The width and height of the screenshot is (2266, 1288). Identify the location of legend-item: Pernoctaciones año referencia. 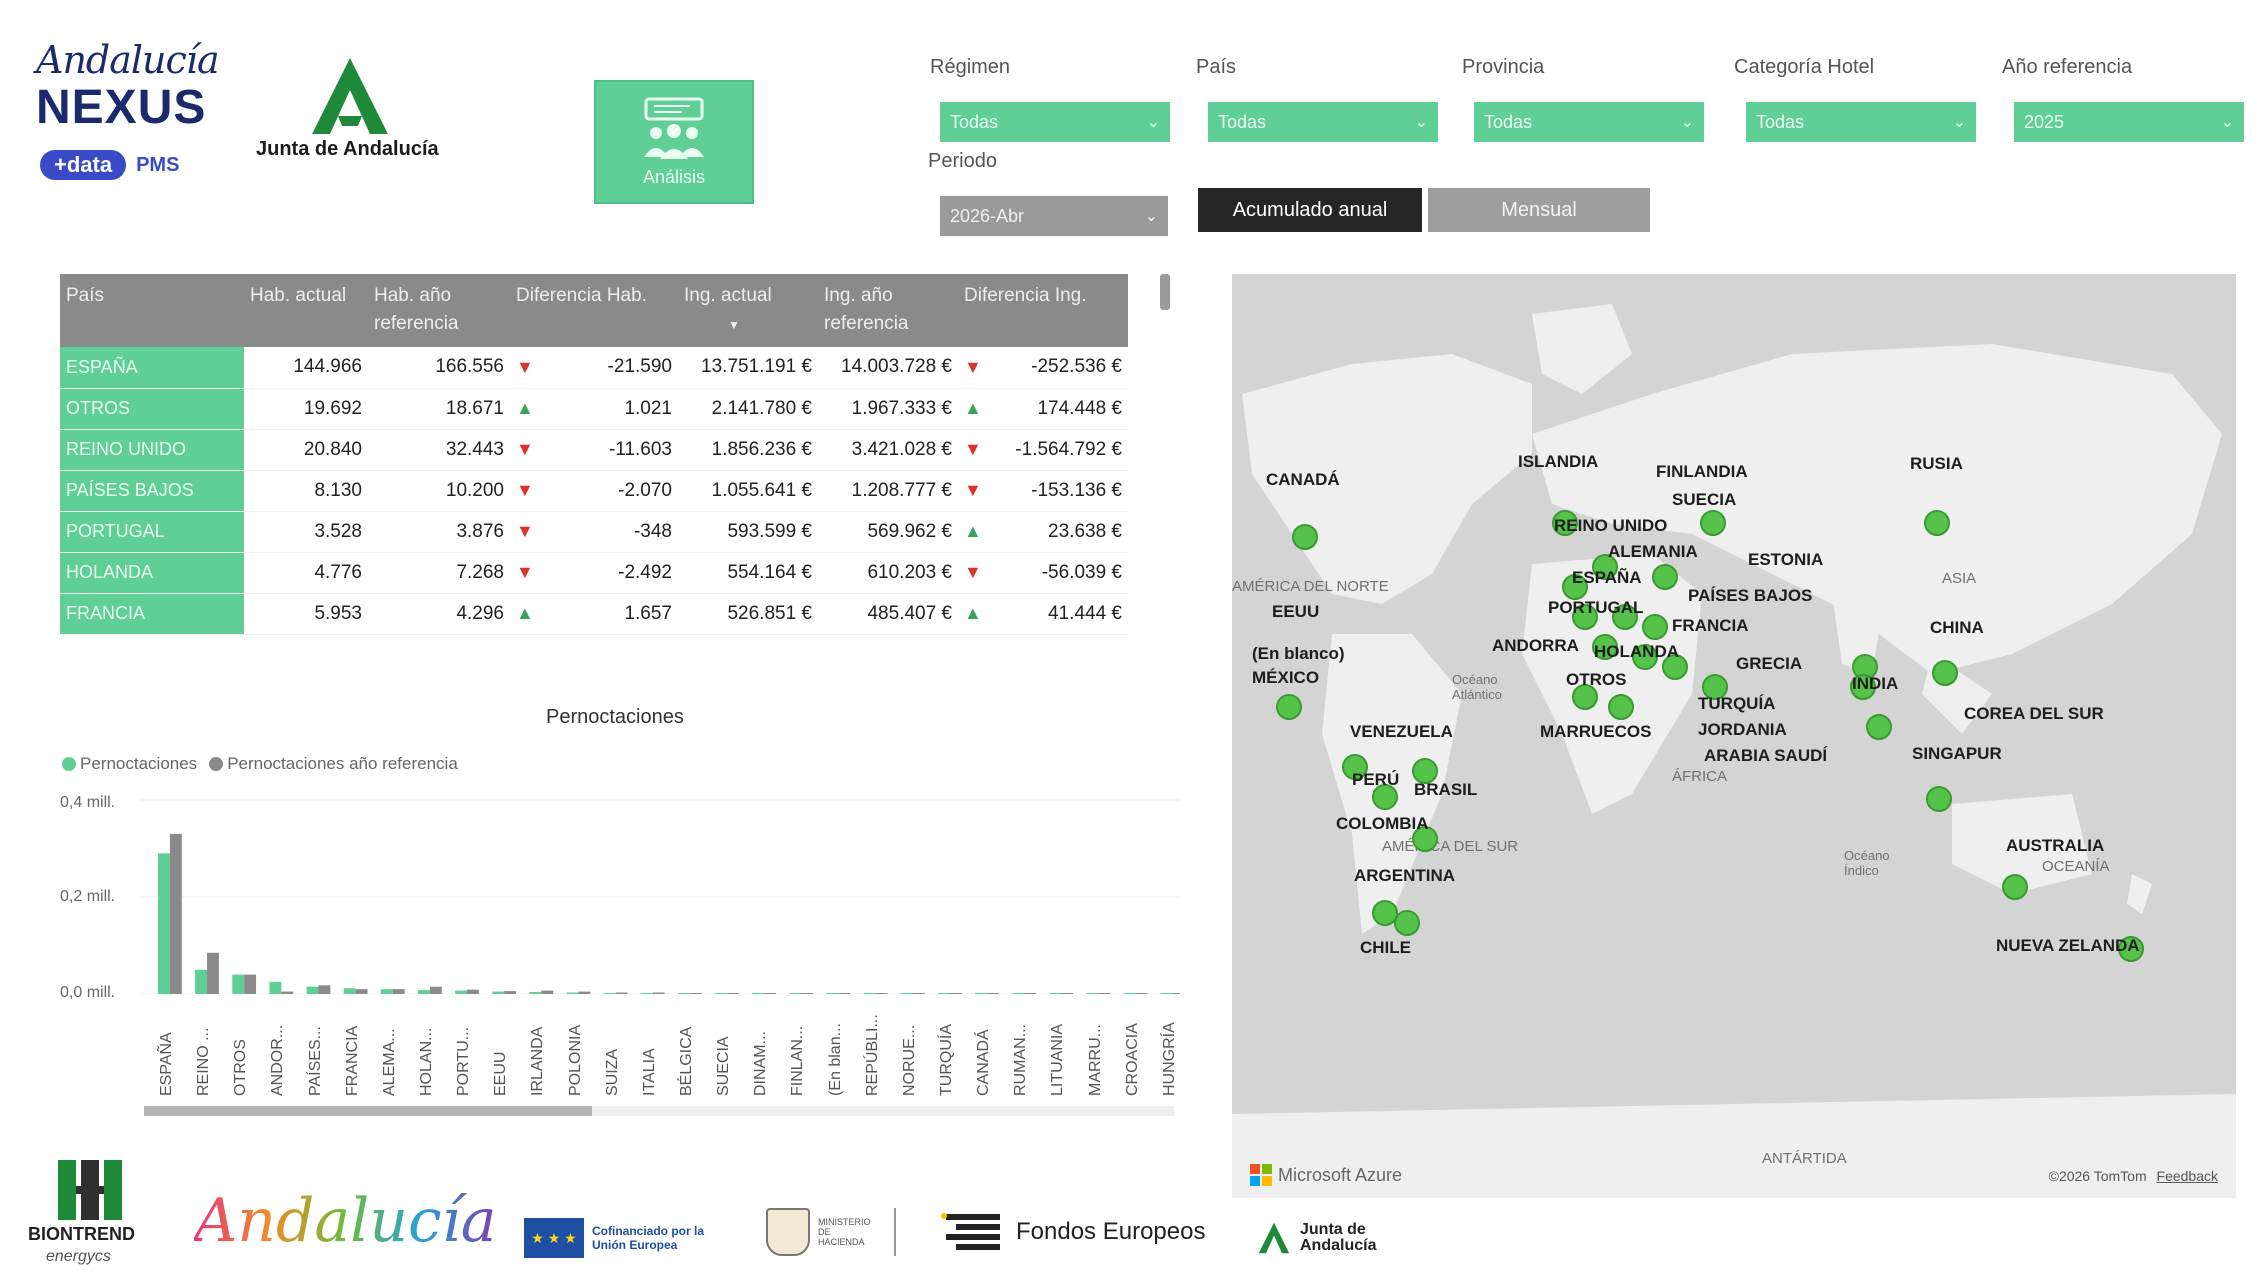
(333, 764).